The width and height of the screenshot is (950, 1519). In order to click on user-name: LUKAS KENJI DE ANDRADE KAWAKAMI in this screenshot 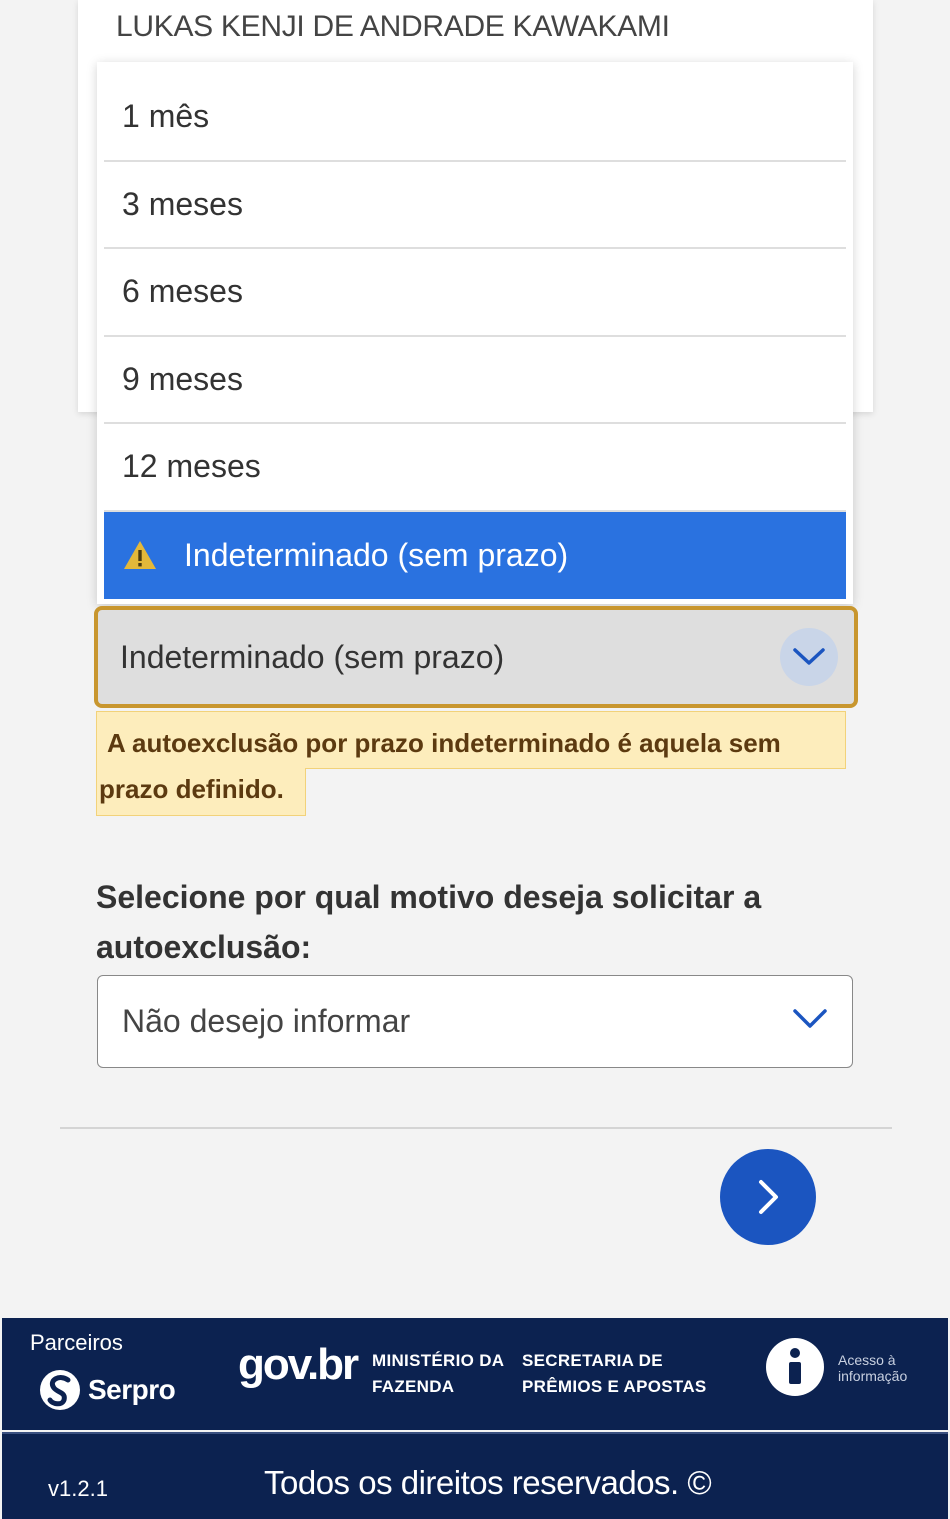, I will do `click(393, 26)`.